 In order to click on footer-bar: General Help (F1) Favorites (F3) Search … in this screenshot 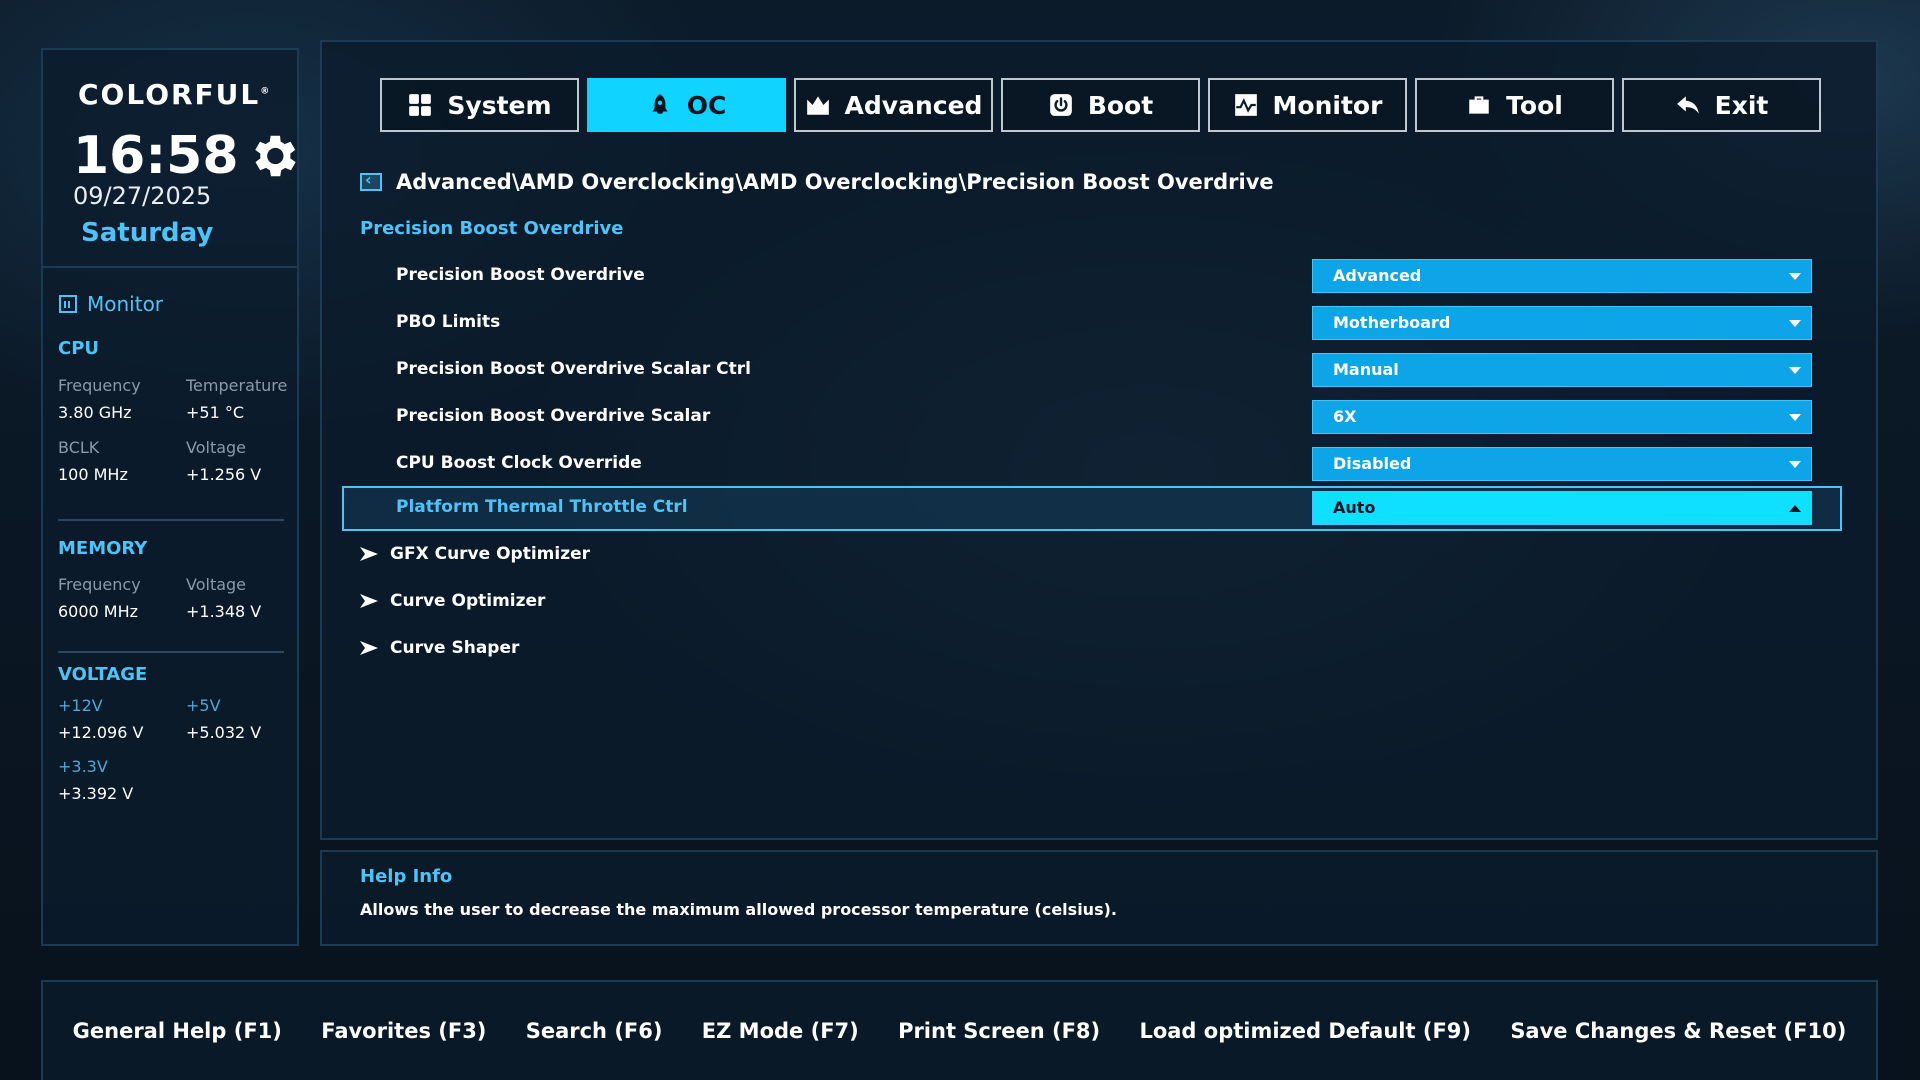, I will do `click(959, 1030)`.